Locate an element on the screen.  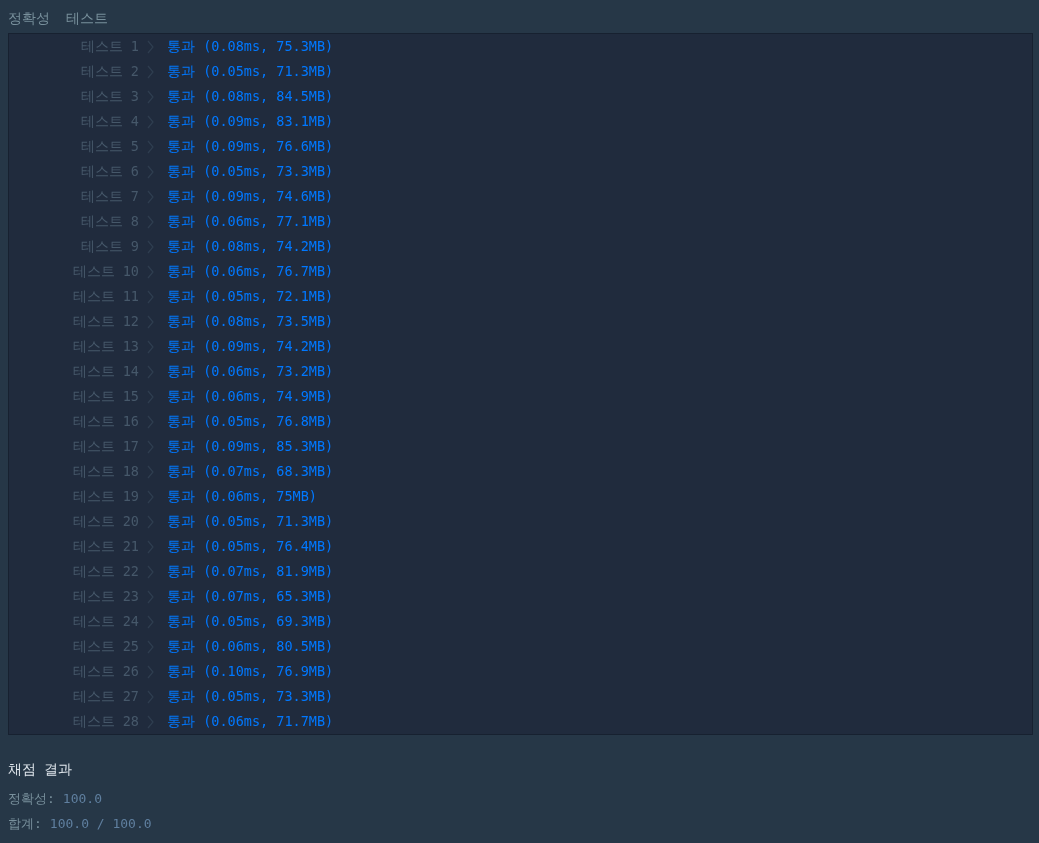
test-result: 통과 (0.08ms, 84.5MB) is located at coordinates (250, 96).